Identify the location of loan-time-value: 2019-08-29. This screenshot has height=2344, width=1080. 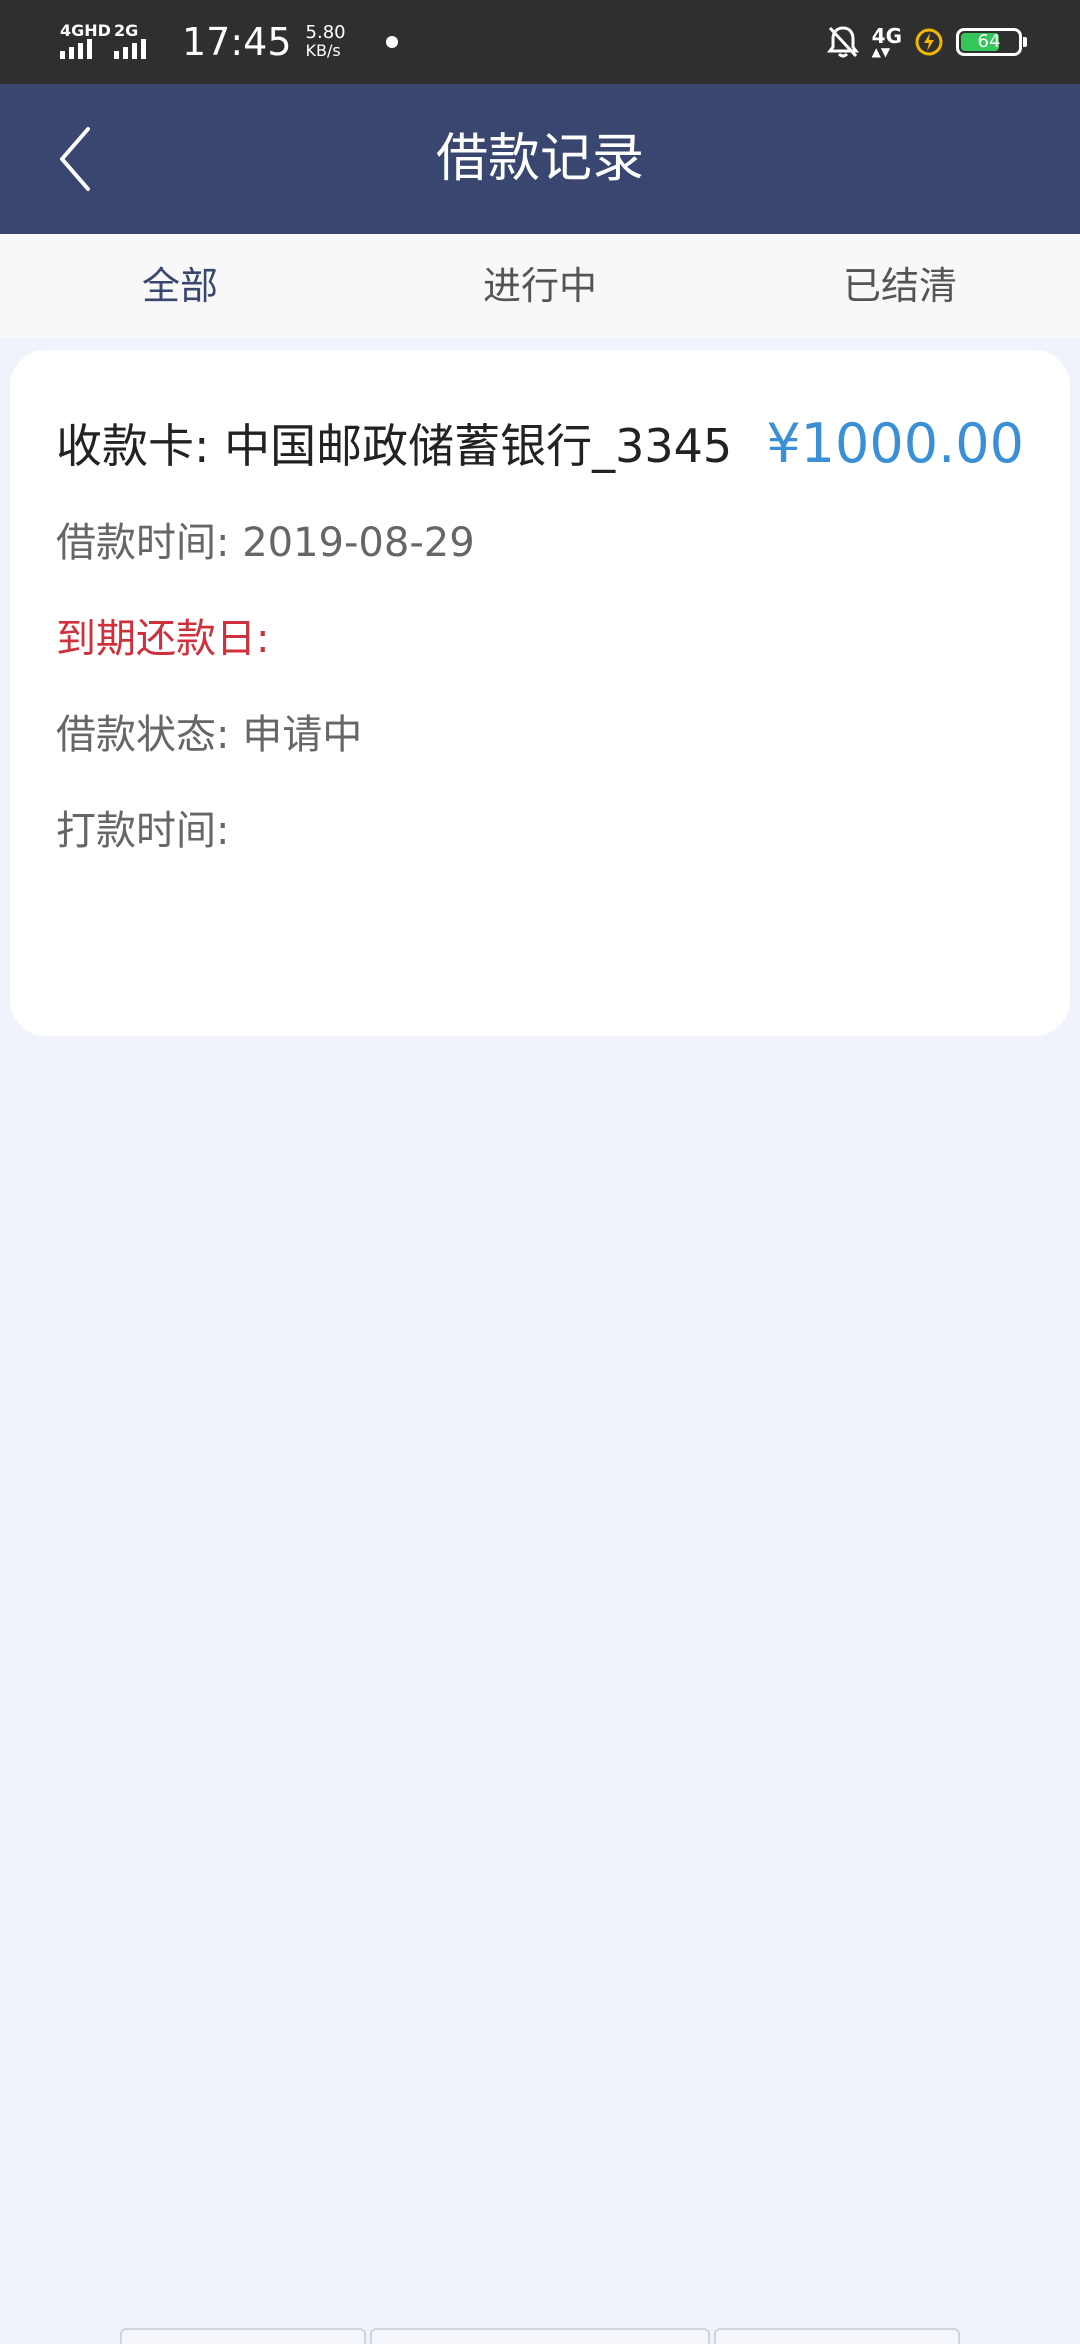
(358, 543).